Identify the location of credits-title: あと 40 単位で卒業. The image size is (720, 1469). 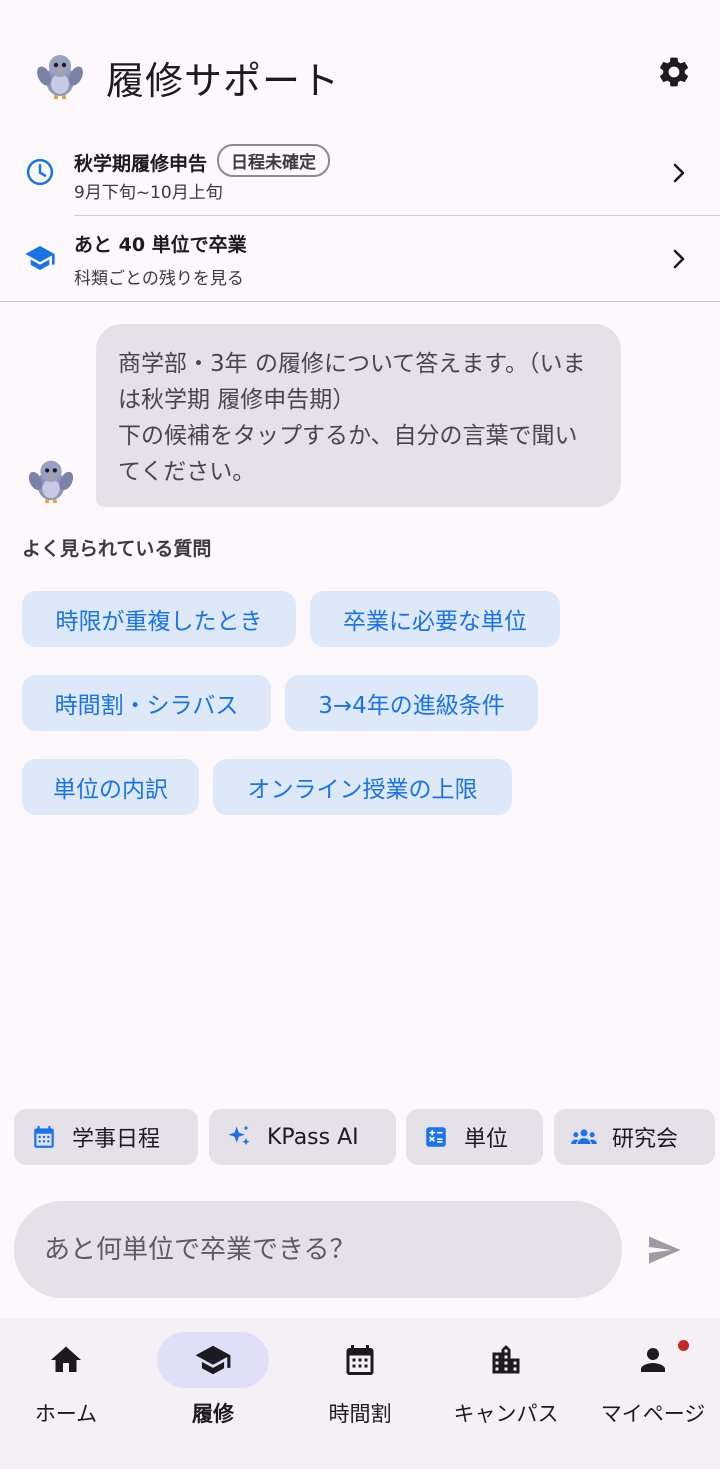
(160, 245).